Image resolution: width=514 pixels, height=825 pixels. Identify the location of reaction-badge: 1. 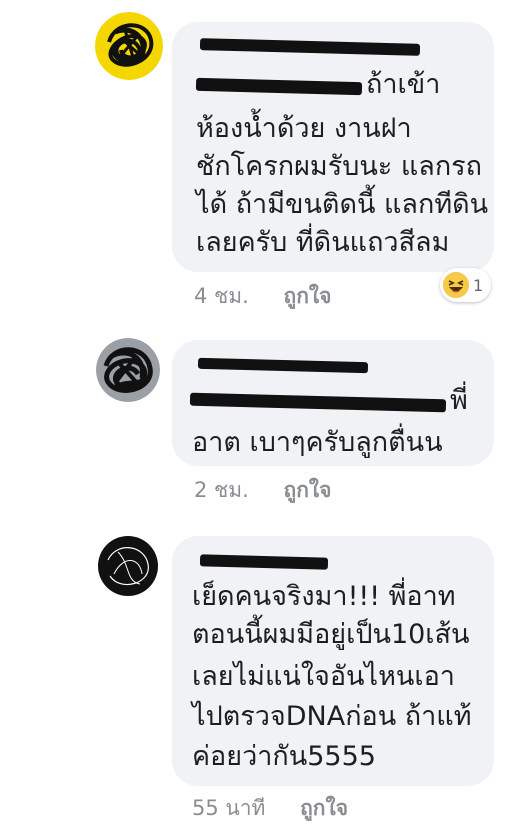
(466, 285).